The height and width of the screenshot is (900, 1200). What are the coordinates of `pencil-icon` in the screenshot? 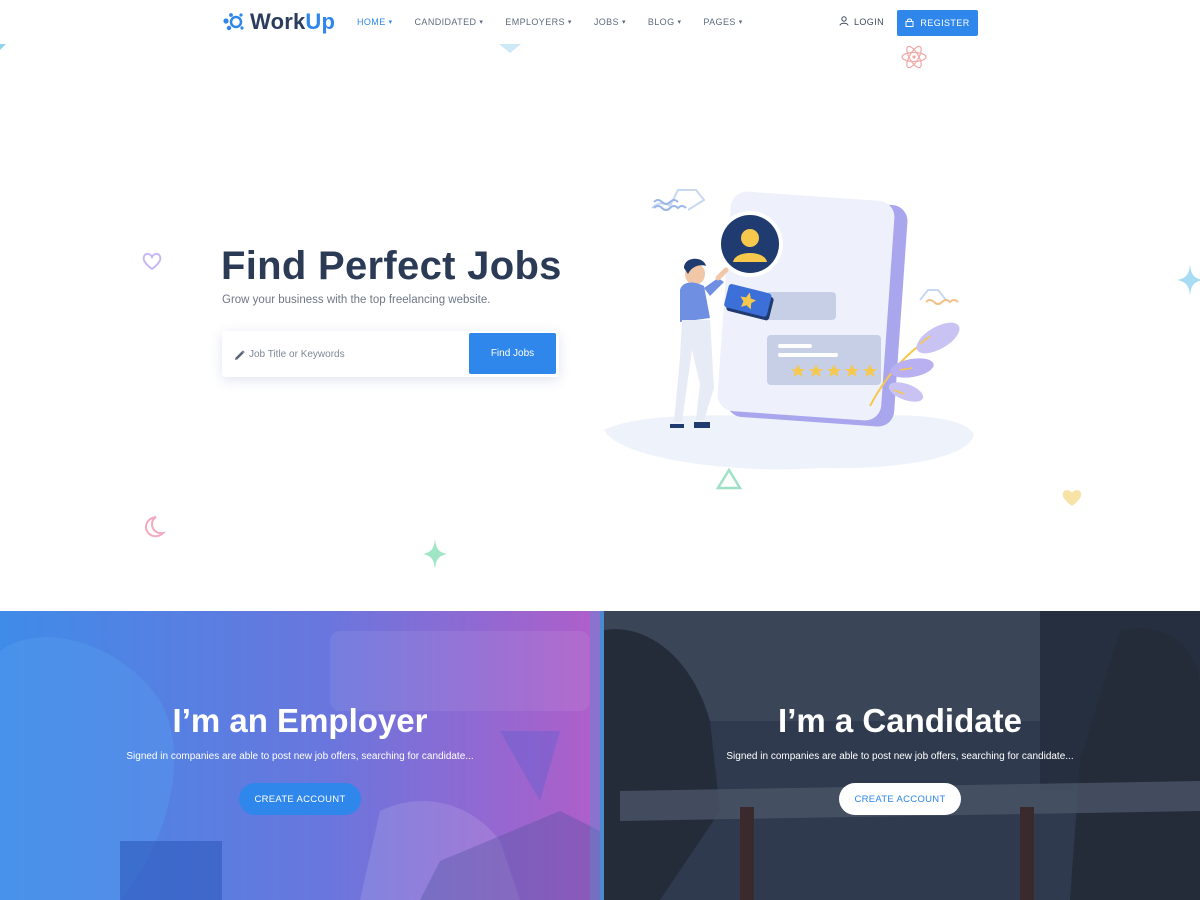 It's located at (239, 357).